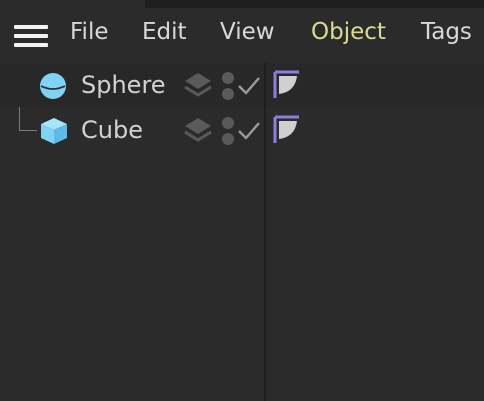 The height and width of the screenshot is (401, 484). What do you see at coordinates (123, 85) in the screenshot?
I see `object-label-sphere: Sphere` at bounding box center [123, 85].